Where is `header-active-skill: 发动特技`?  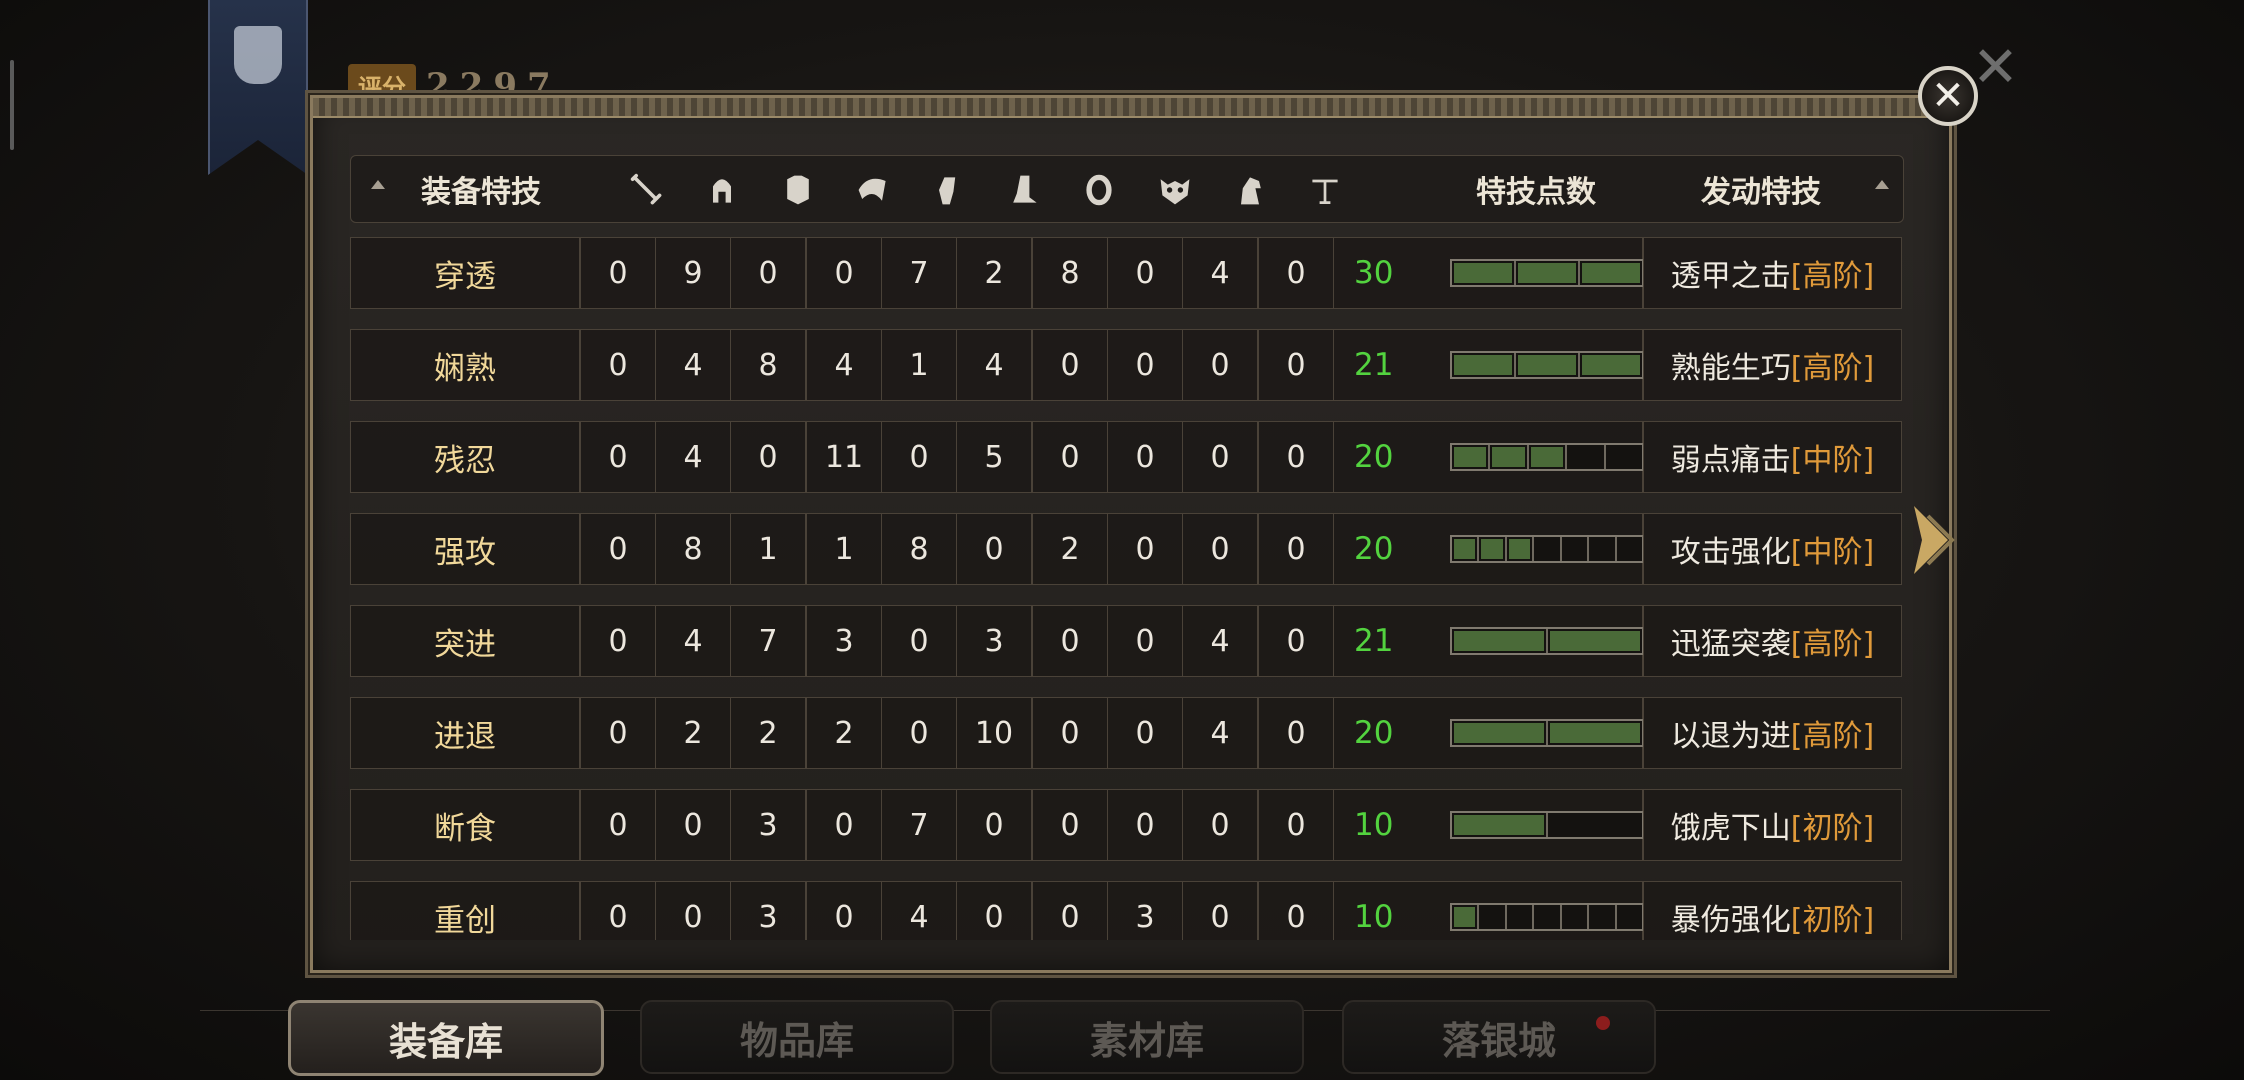 header-active-skill: 发动特技 is located at coordinates (1761, 192).